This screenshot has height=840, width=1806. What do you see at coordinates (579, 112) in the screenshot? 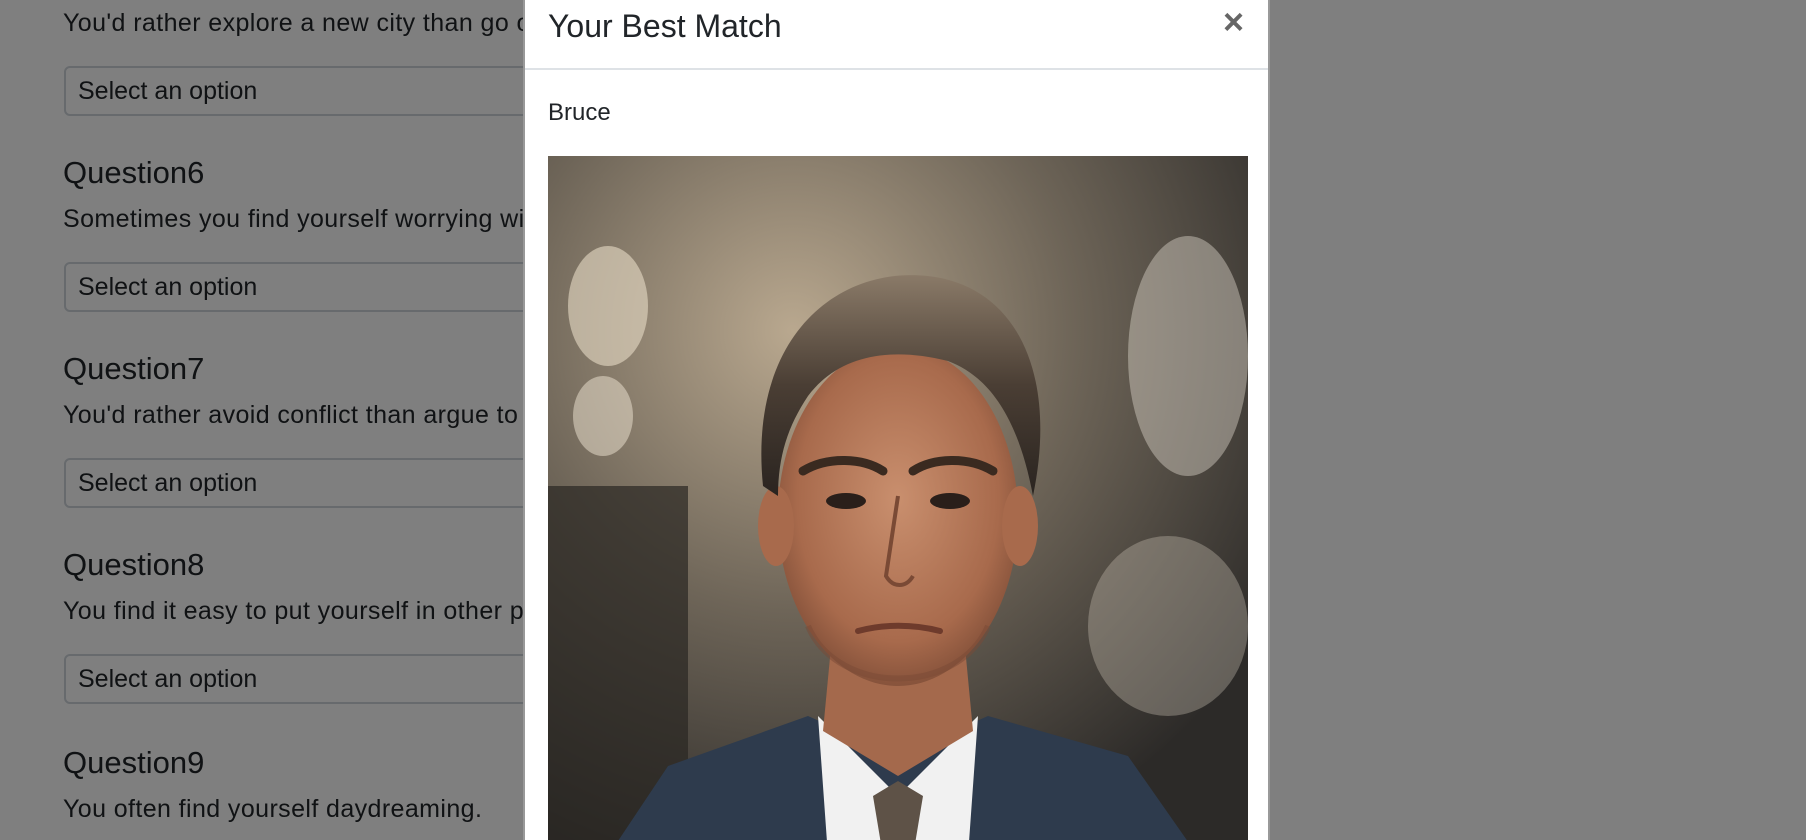
I see `match-name: Bruce` at bounding box center [579, 112].